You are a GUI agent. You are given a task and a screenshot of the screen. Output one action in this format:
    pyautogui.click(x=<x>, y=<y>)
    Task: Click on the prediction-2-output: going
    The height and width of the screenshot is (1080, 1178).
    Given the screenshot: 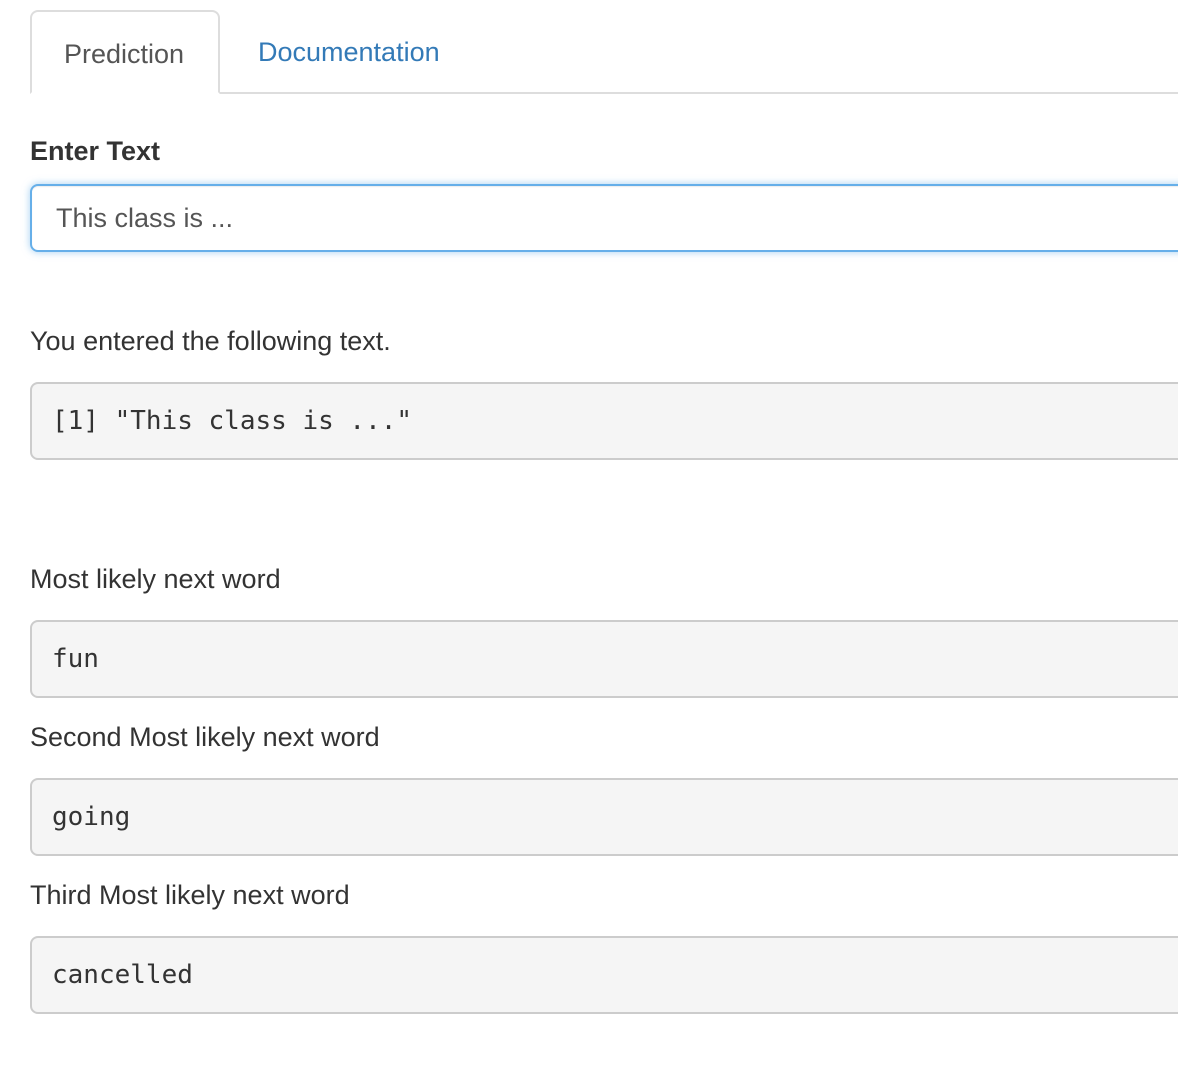 What is the action you would take?
    pyautogui.click(x=604, y=817)
    